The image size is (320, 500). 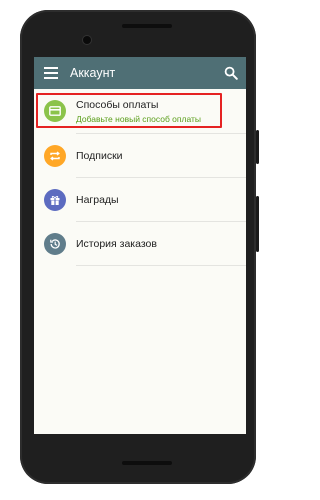 What do you see at coordinates (147, 26) in the screenshot?
I see `top-speaker` at bounding box center [147, 26].